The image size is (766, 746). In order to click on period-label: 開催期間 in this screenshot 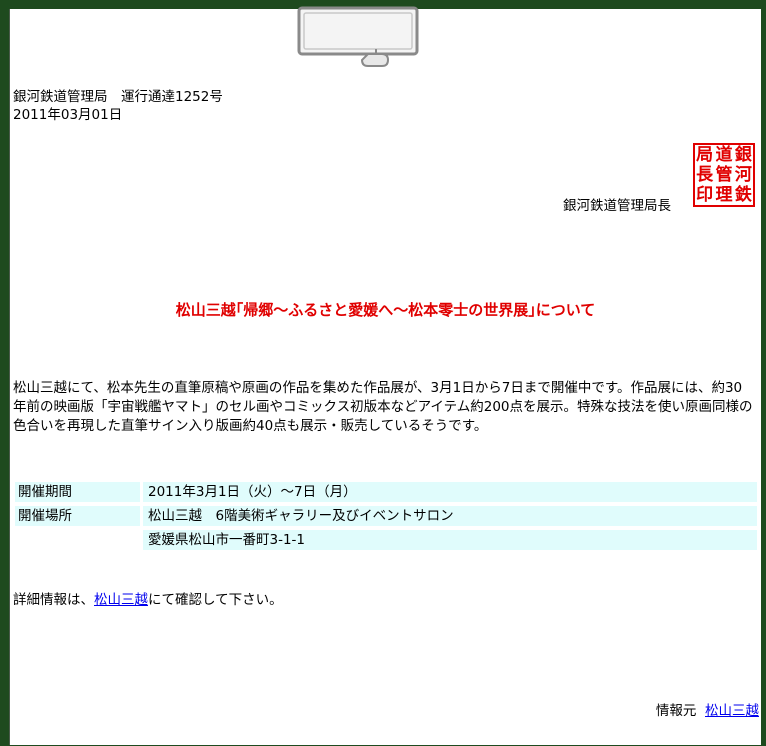, I will do `click(77, 492)`.